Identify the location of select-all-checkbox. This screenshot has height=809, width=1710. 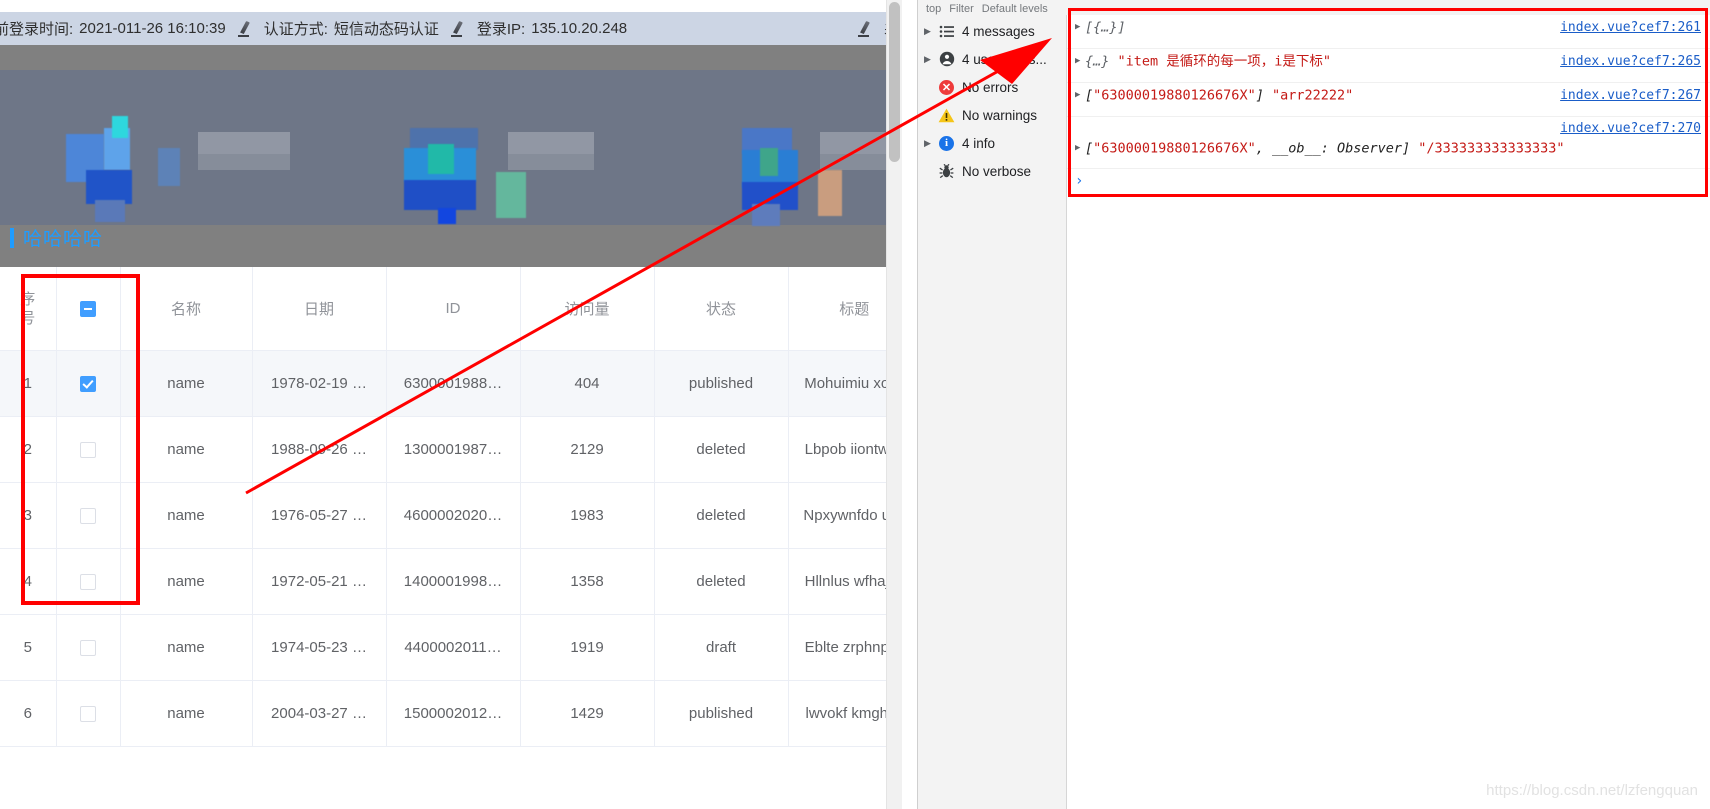
(88, 309).